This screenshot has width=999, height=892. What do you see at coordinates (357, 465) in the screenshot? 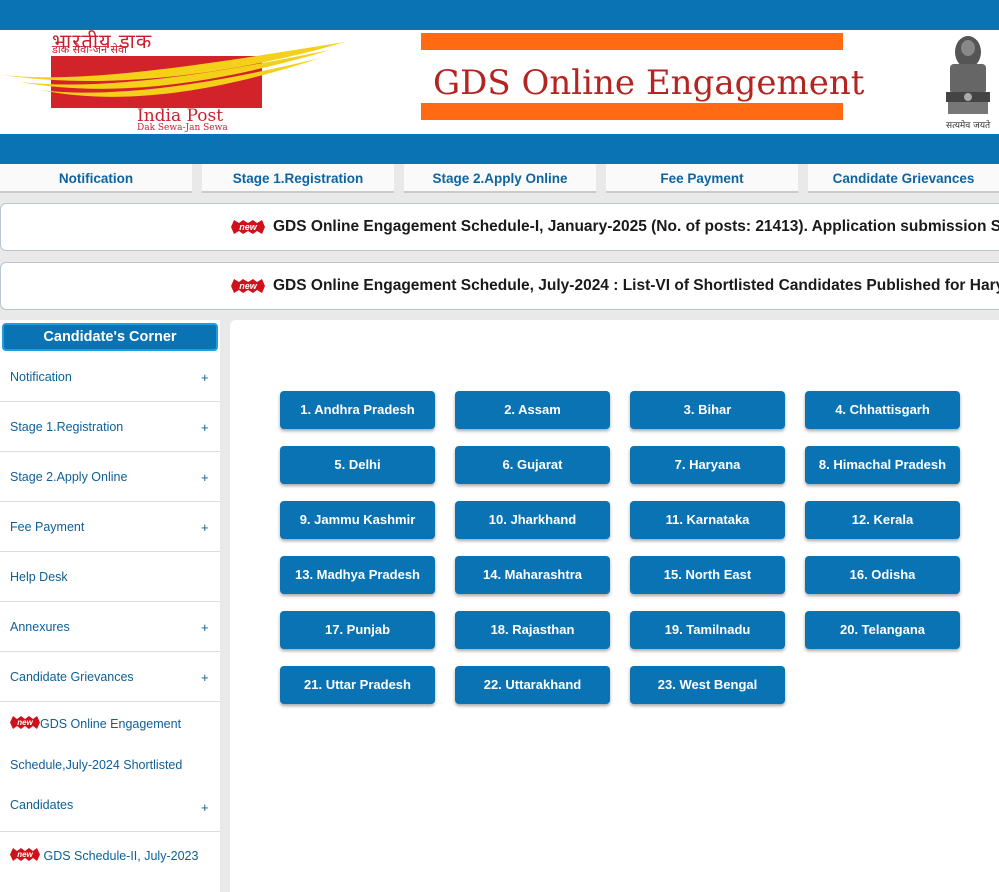
I see `state-button-delhi: 5. Delhi` at bounding box center [357, 465].